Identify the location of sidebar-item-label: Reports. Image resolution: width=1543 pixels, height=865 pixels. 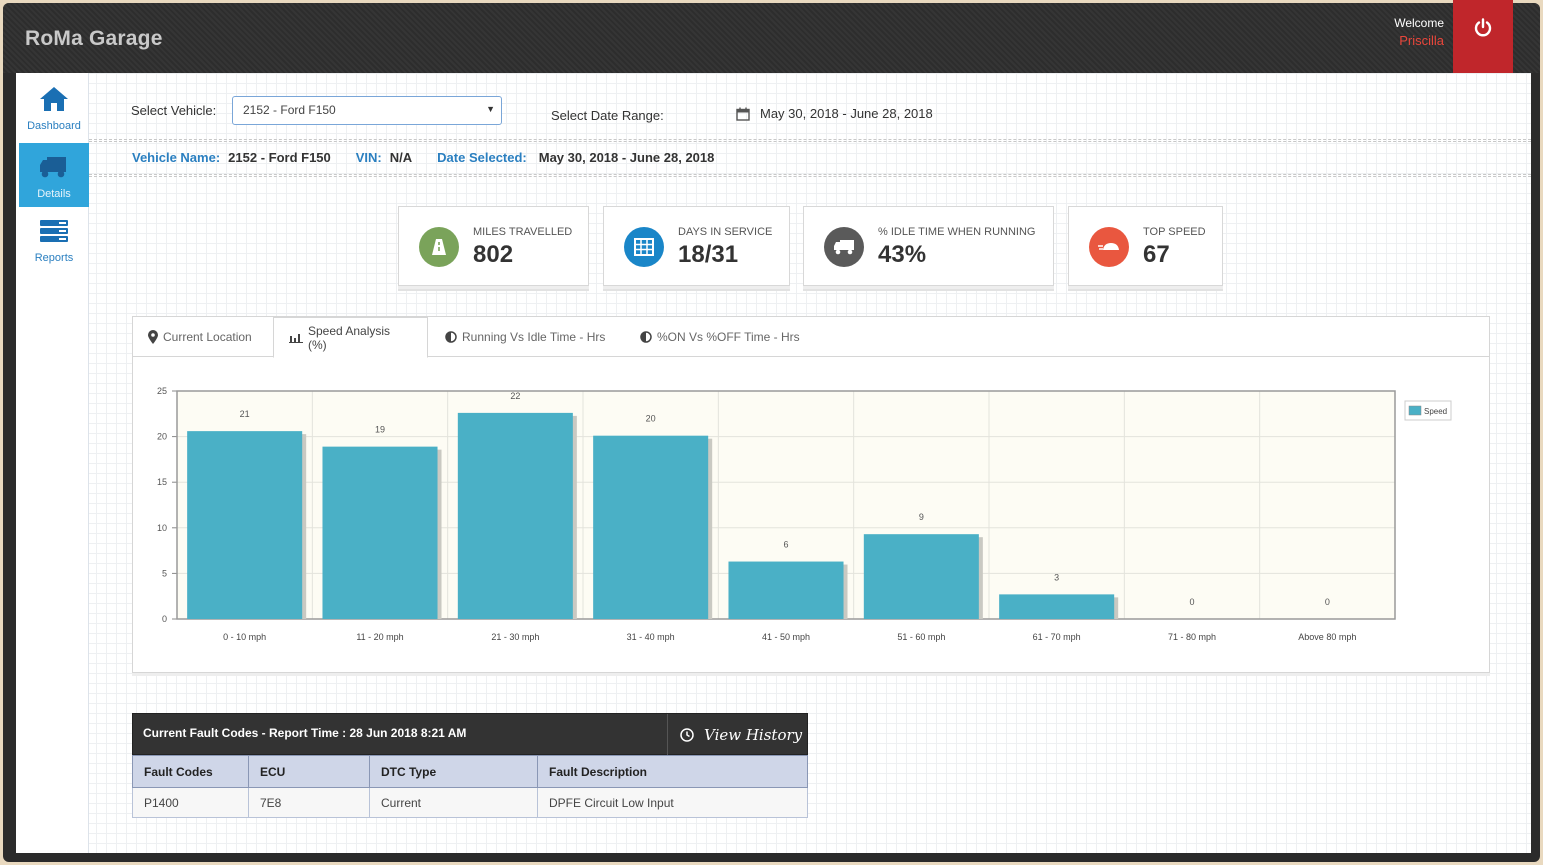
(54, 258).